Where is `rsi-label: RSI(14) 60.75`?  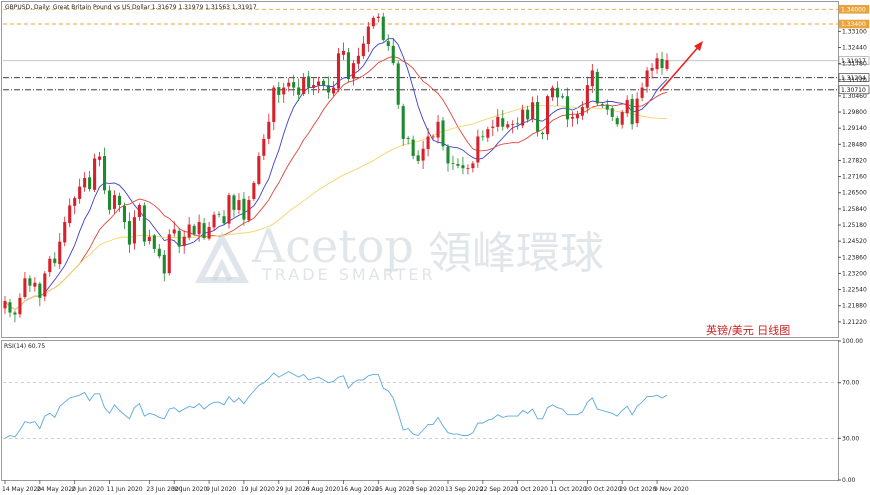 rsi-label: RSI(14) 60.75 is located at coordinates (24, 346).